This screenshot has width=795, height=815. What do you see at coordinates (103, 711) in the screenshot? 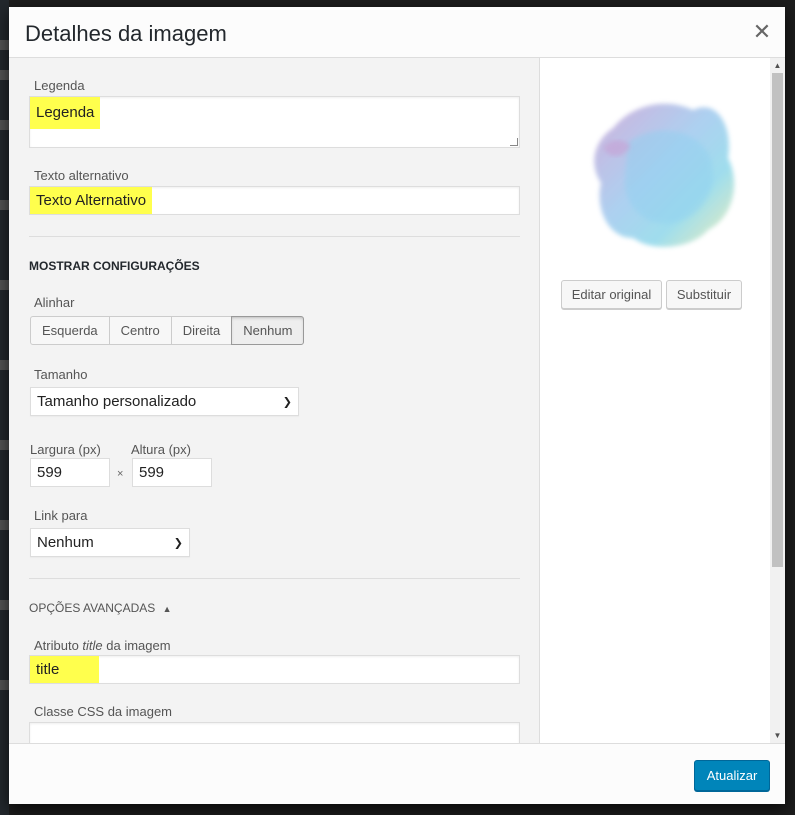
I see `css-class-label: Classe CSS da imagem` at bounding box center [103, 711].